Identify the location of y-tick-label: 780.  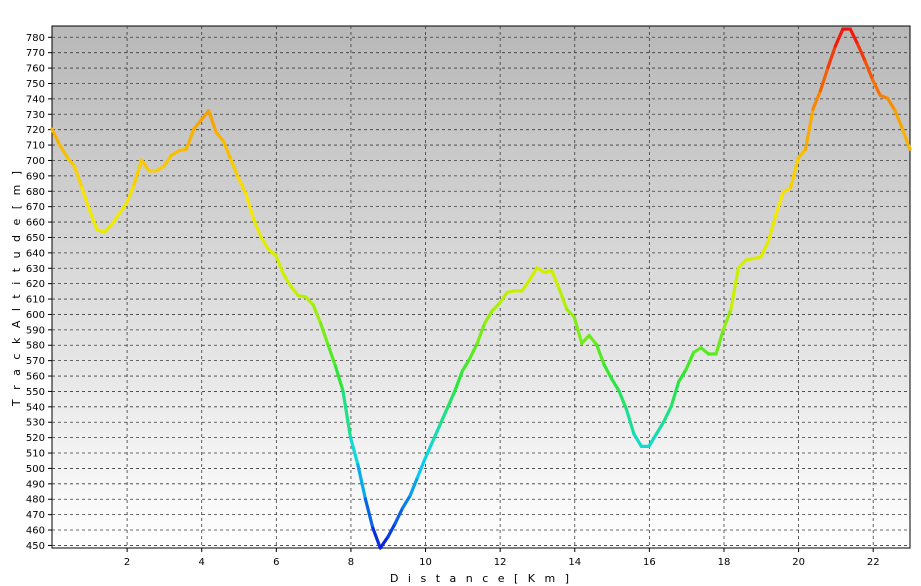
(35, 38).